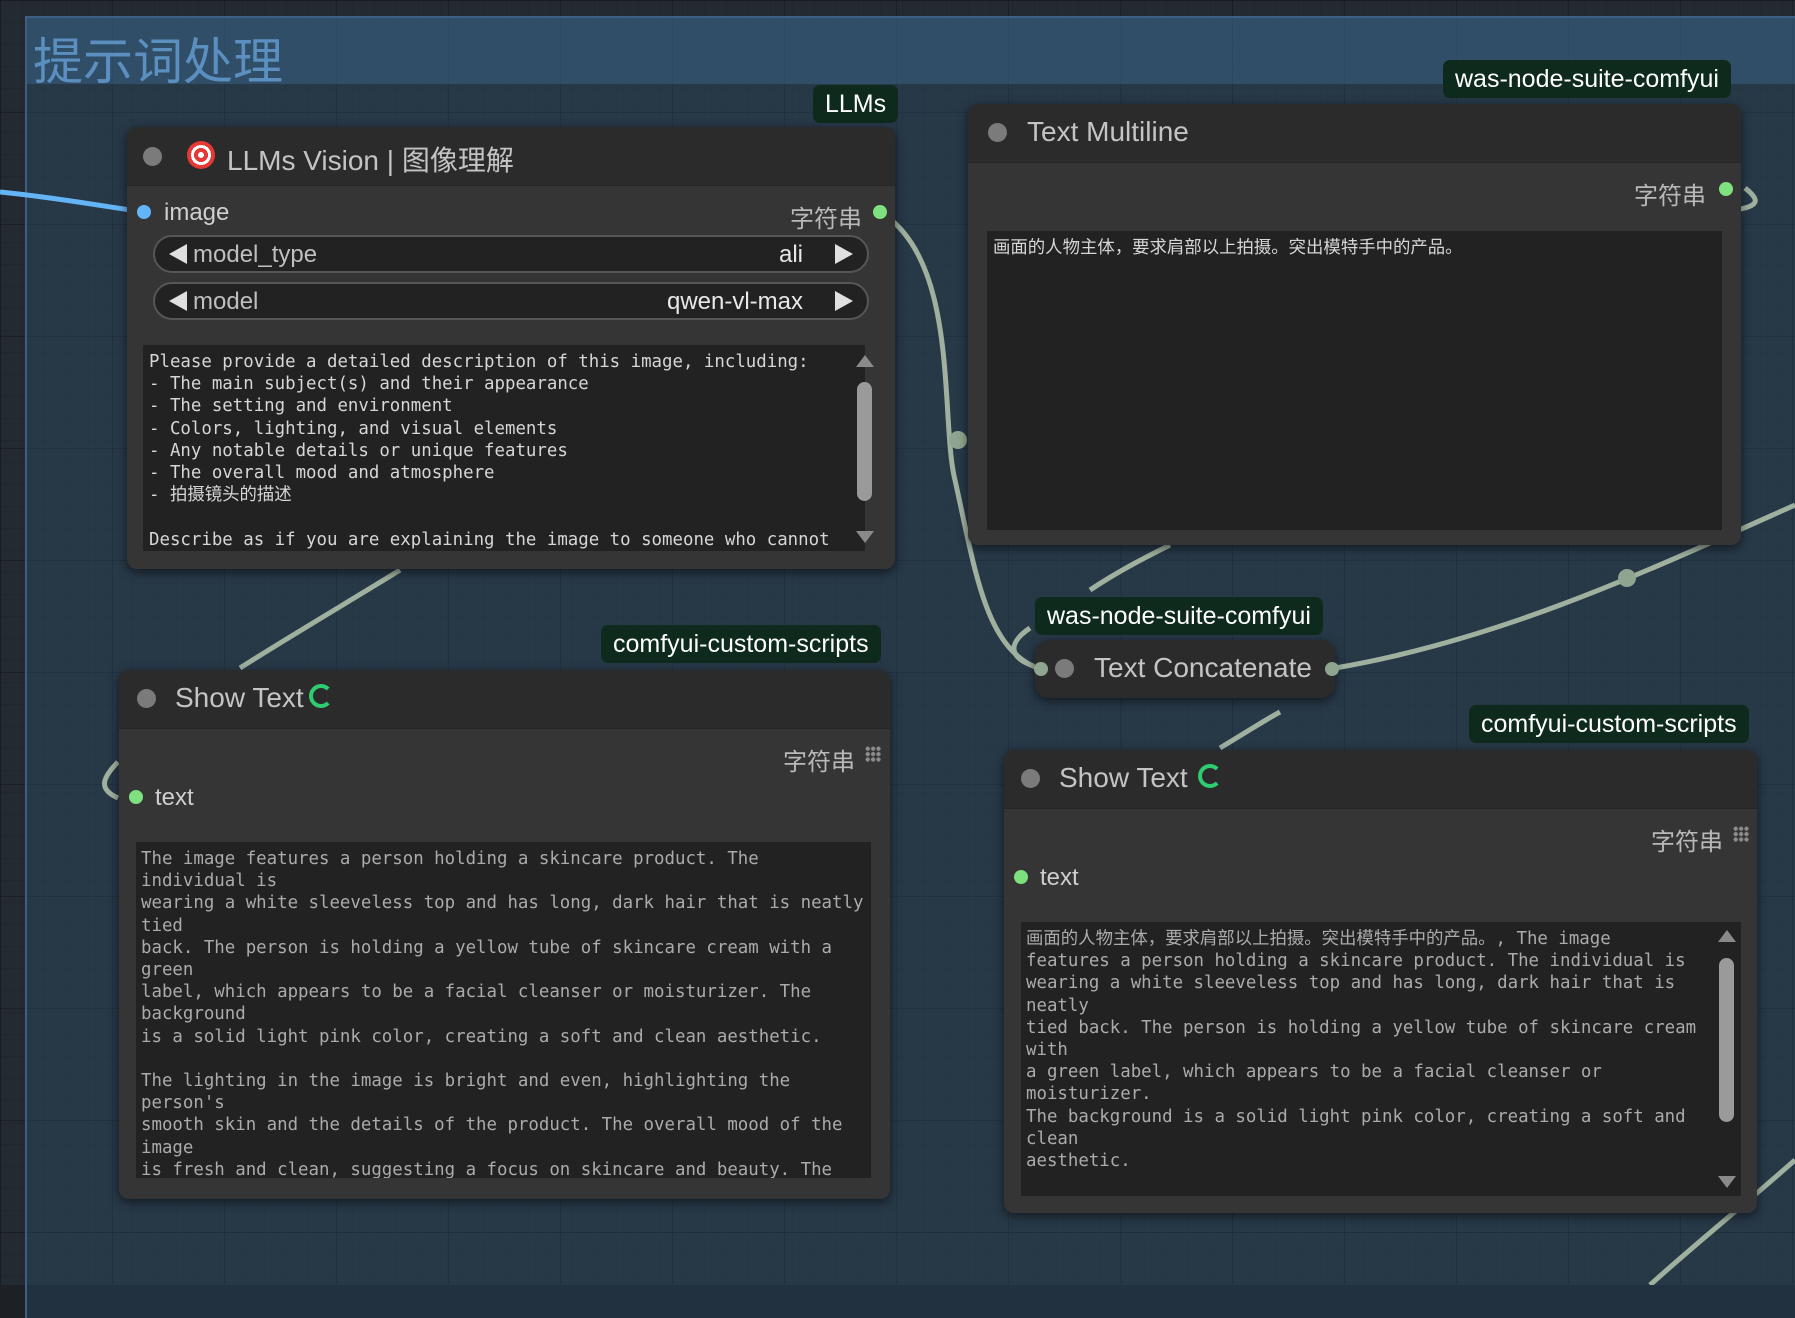 Image resolution: width=1795 pixels, height=1318 pixels. Describe the element at coordinates (255, 254) in the screenshot. I see `combo-label: model_type` at that location.